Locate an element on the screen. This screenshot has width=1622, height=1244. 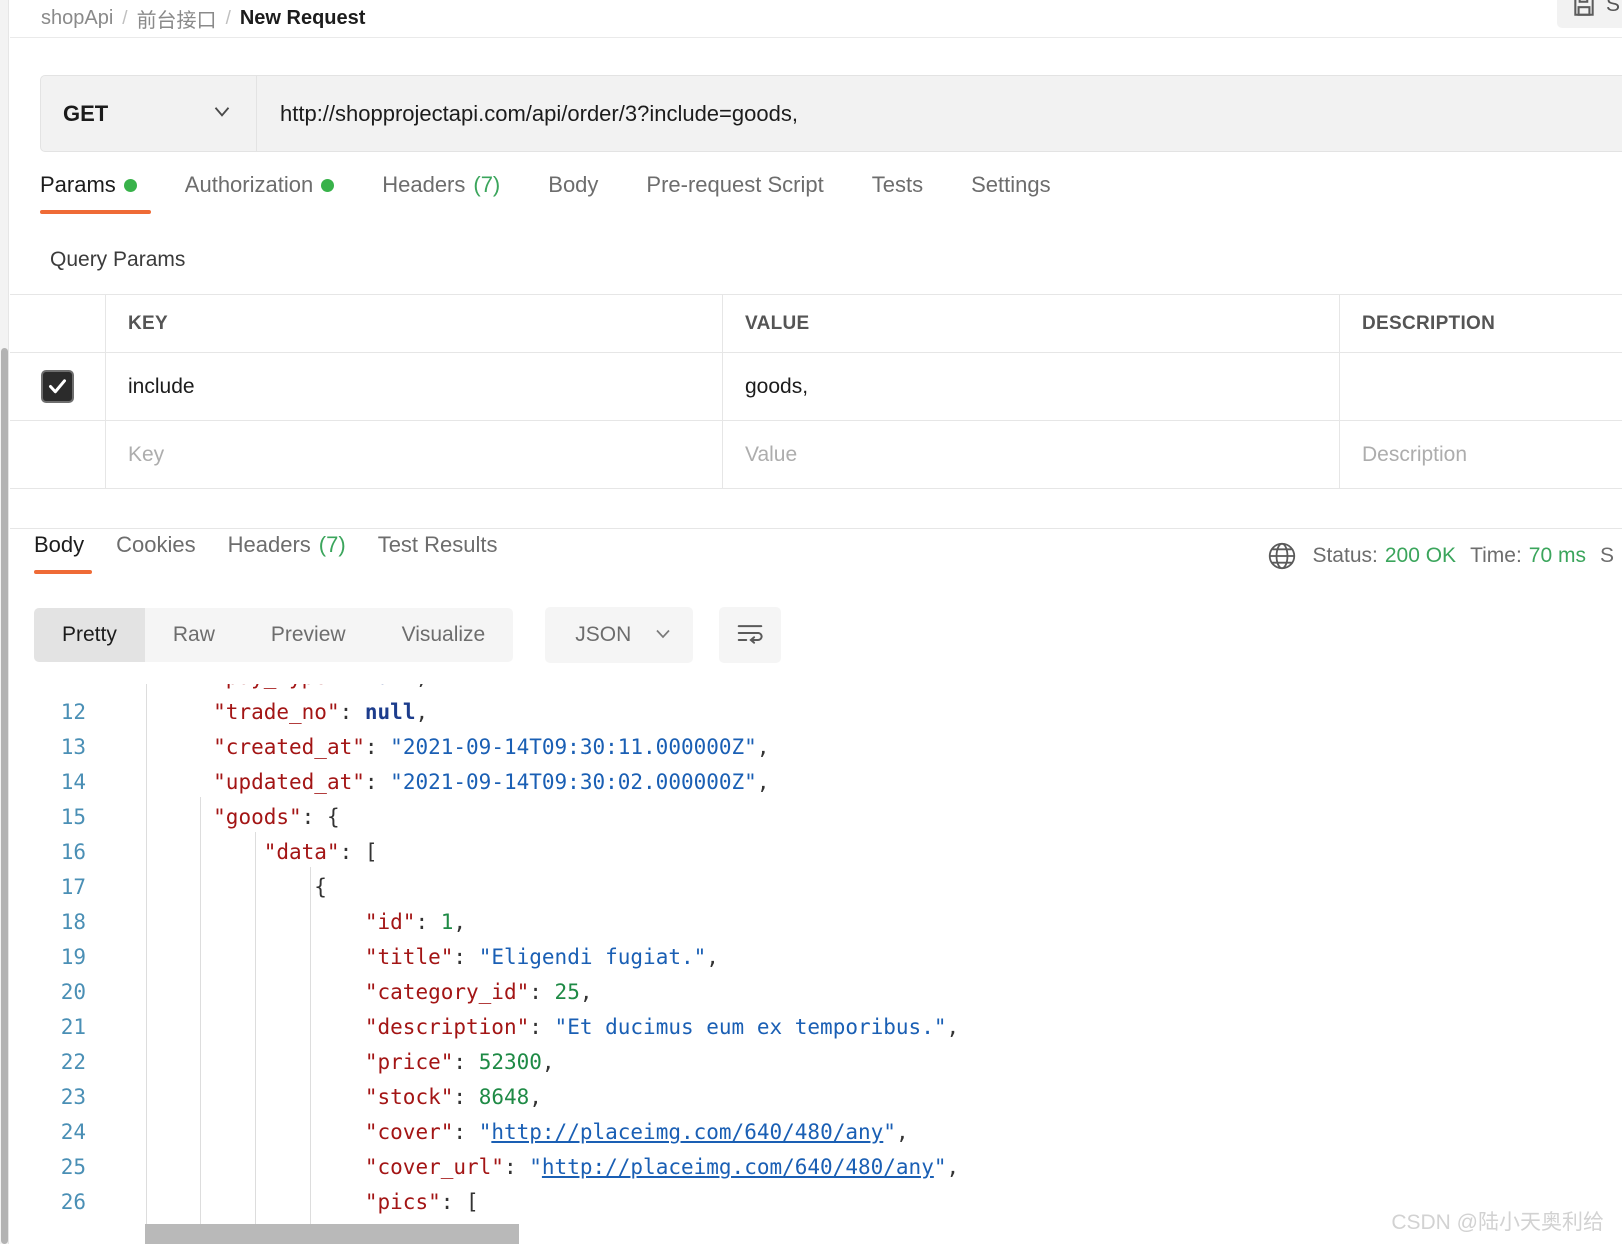
save-button: S is located at coordinates (1589, 14).